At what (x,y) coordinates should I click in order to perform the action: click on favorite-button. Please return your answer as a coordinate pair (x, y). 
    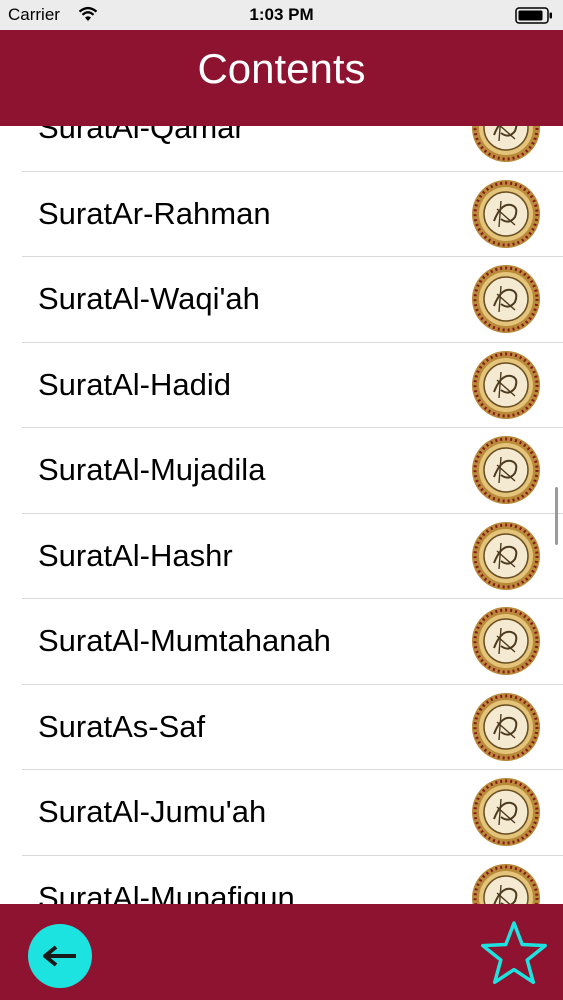
    Looking at the image, I should click on (514, 954).